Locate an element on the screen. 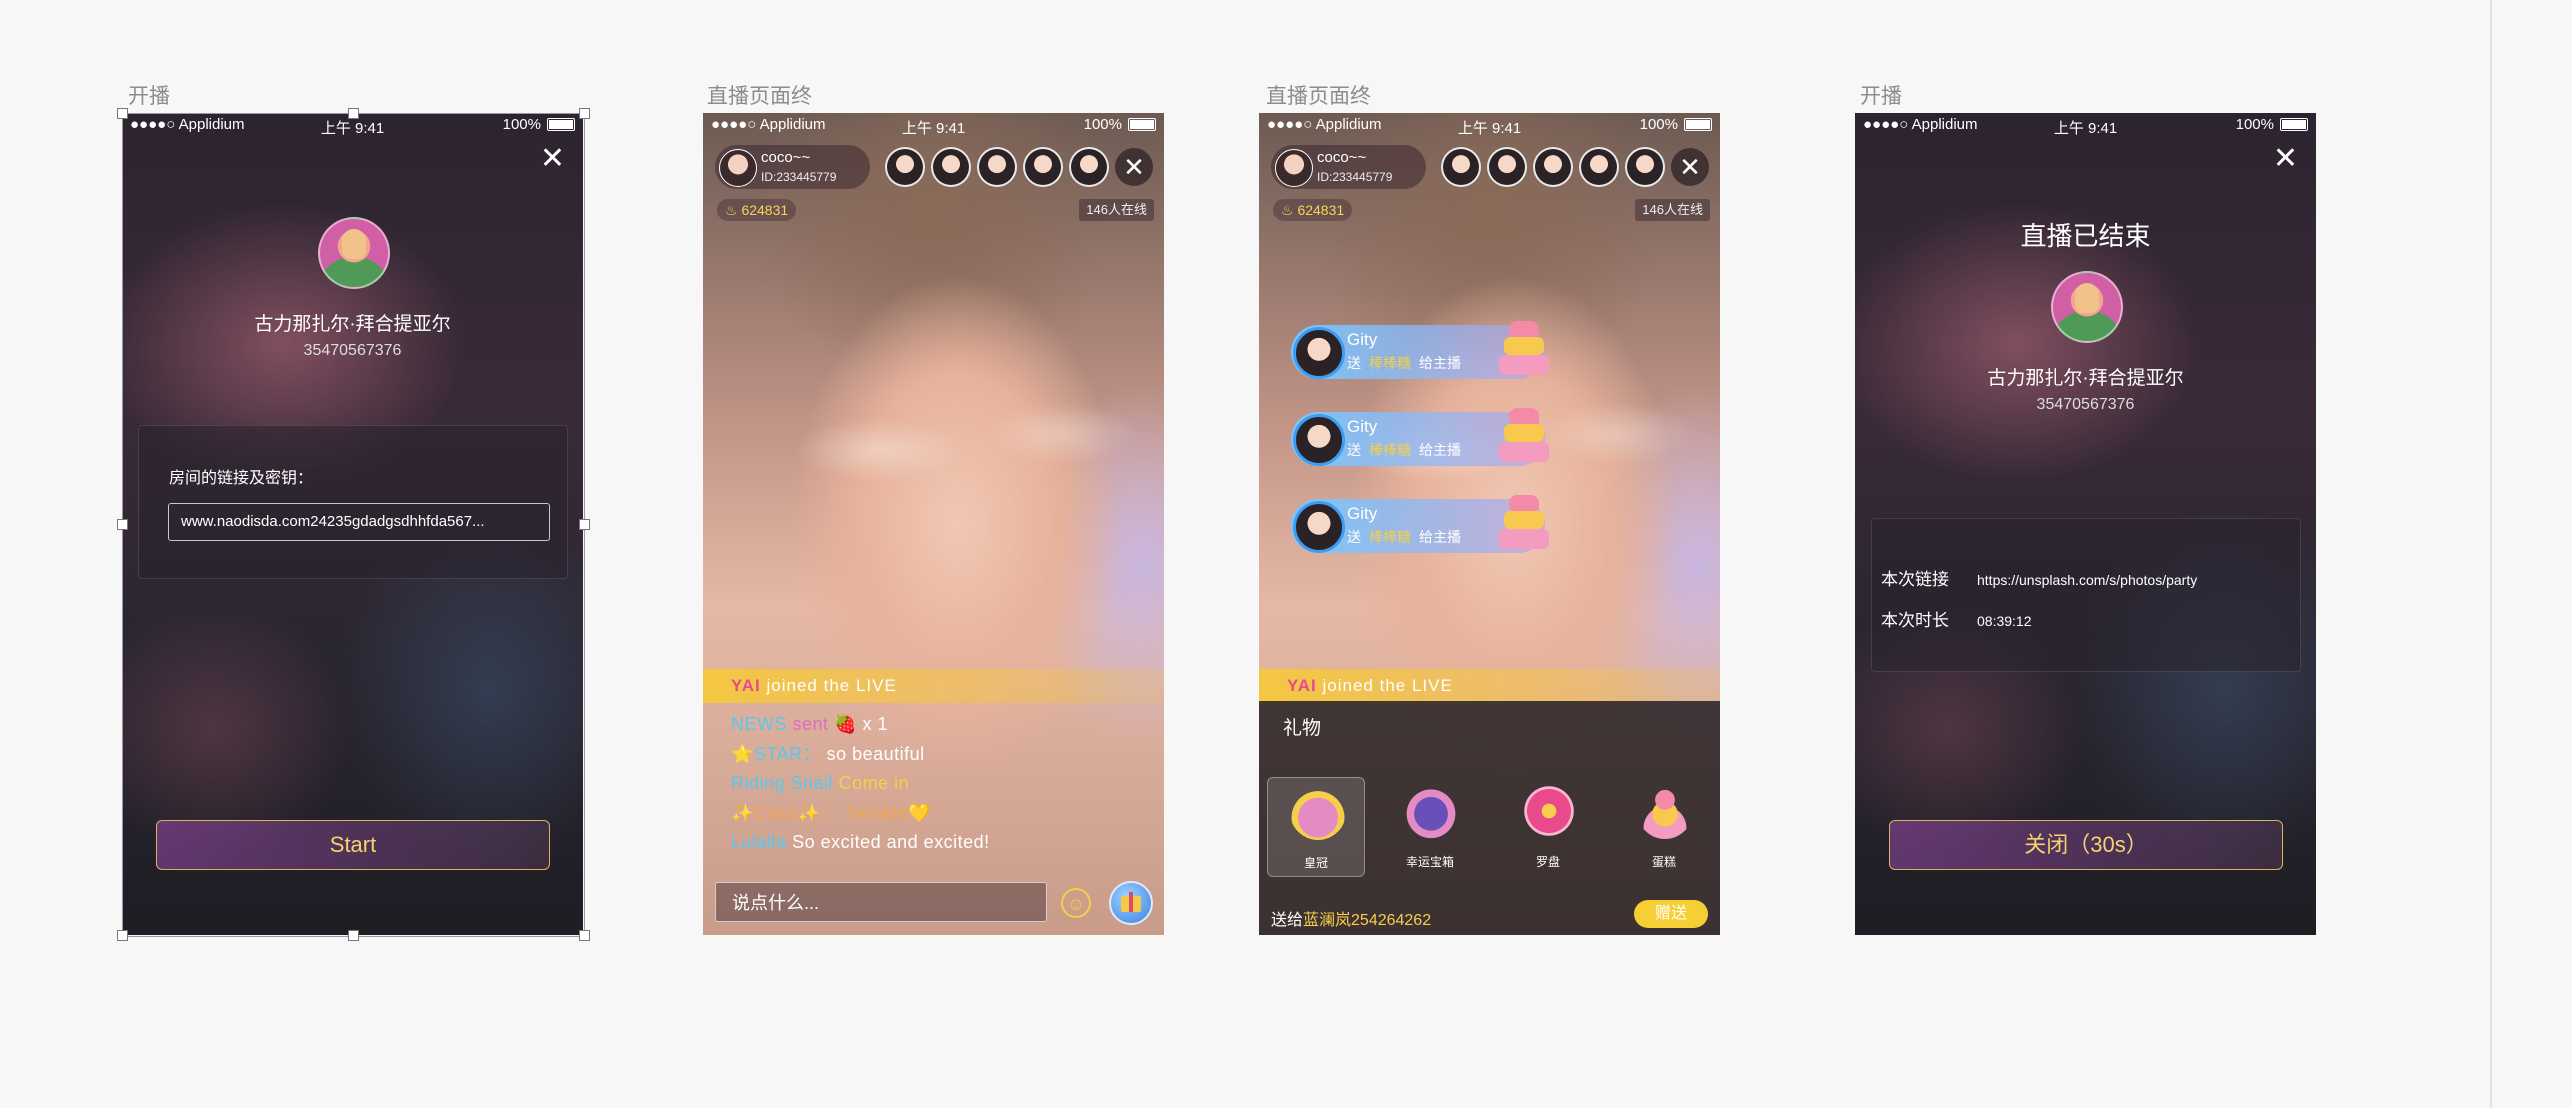 This screenshot has height=1108, width=2572. gift-line: 送棒棒糖 给主播 is located at coordinates (1404, 537).